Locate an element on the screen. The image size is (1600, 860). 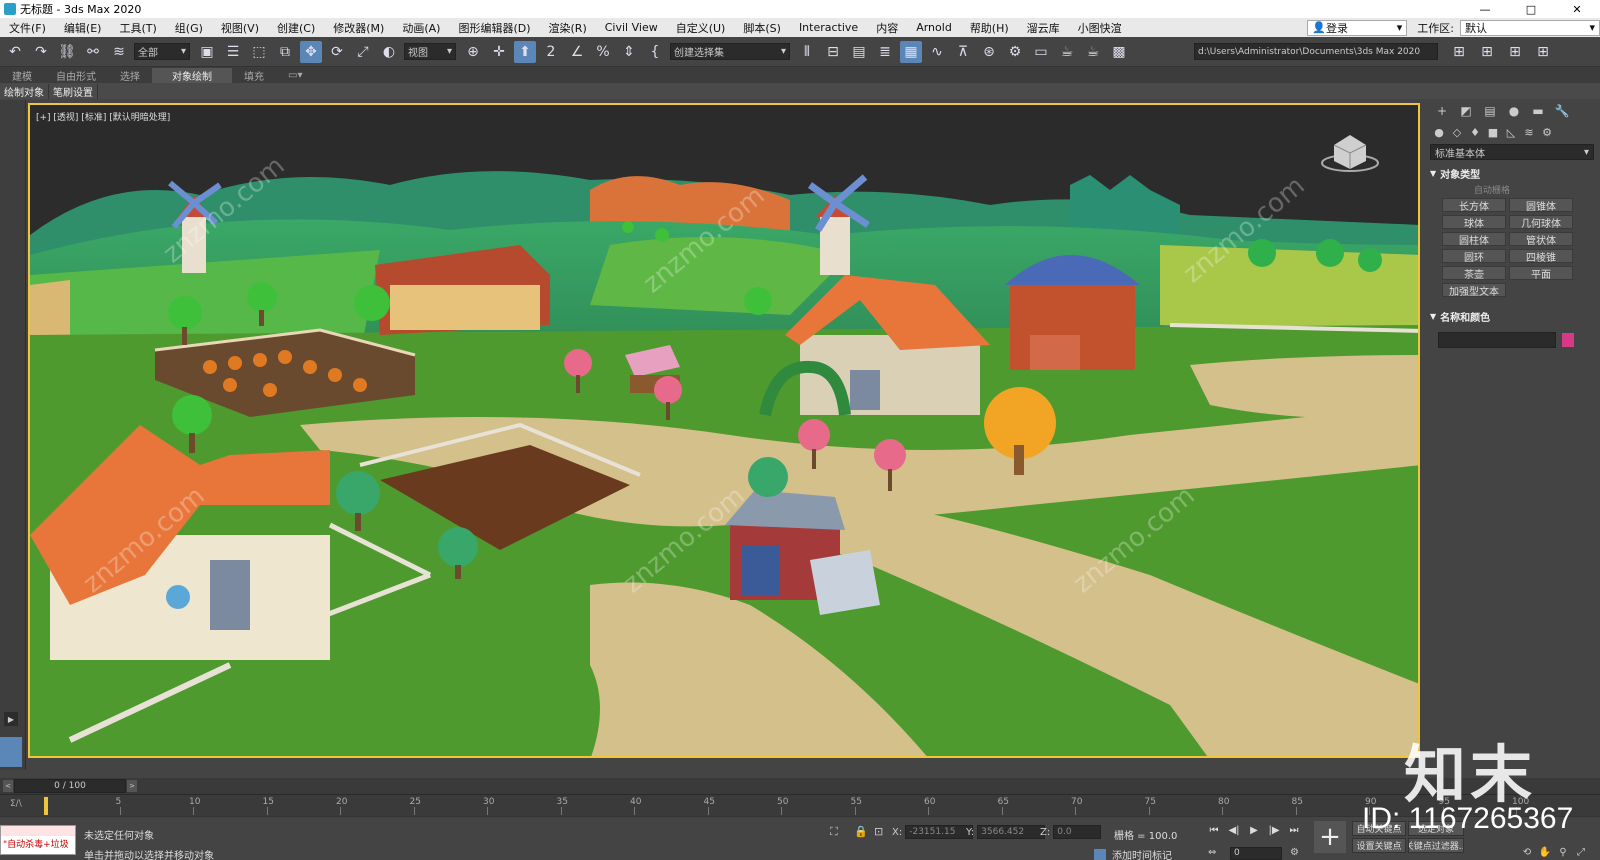
sphere-button: 球体 is located at coordinates (1474, 222).